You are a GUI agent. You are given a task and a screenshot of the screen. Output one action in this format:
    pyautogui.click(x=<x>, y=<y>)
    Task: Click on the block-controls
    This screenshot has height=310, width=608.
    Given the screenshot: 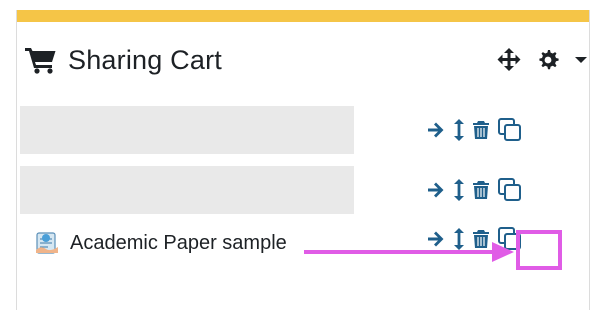 What is the action you would take?
    pyautogui.click(x=542, y=60)
    